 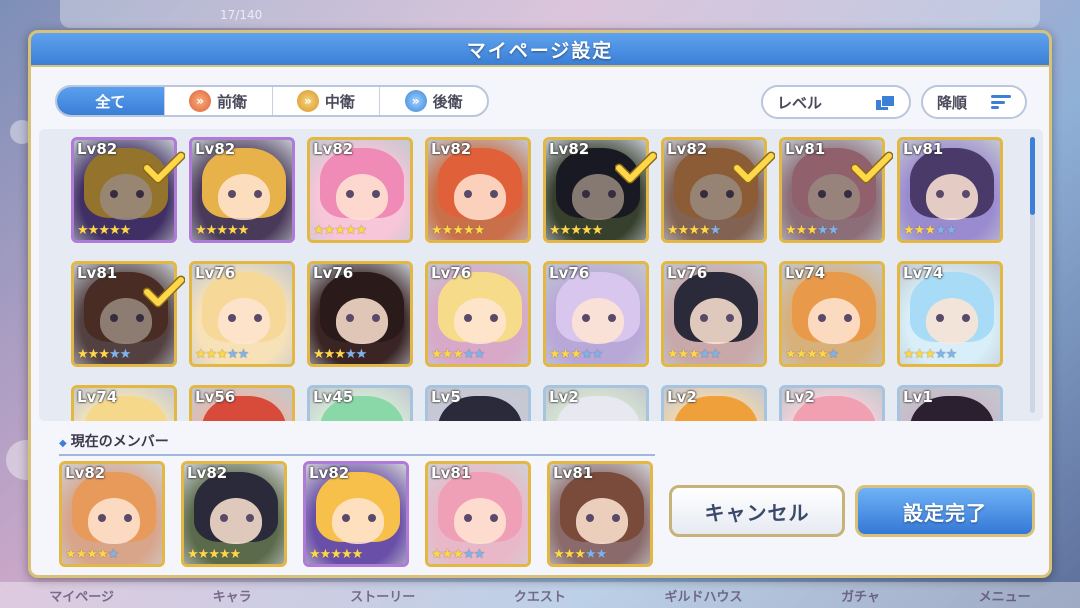 What do you see at coordinates (242, 403) in the screenshot?
I see `character-card: Lv56★★★★★` at bounding box center [242, 403].